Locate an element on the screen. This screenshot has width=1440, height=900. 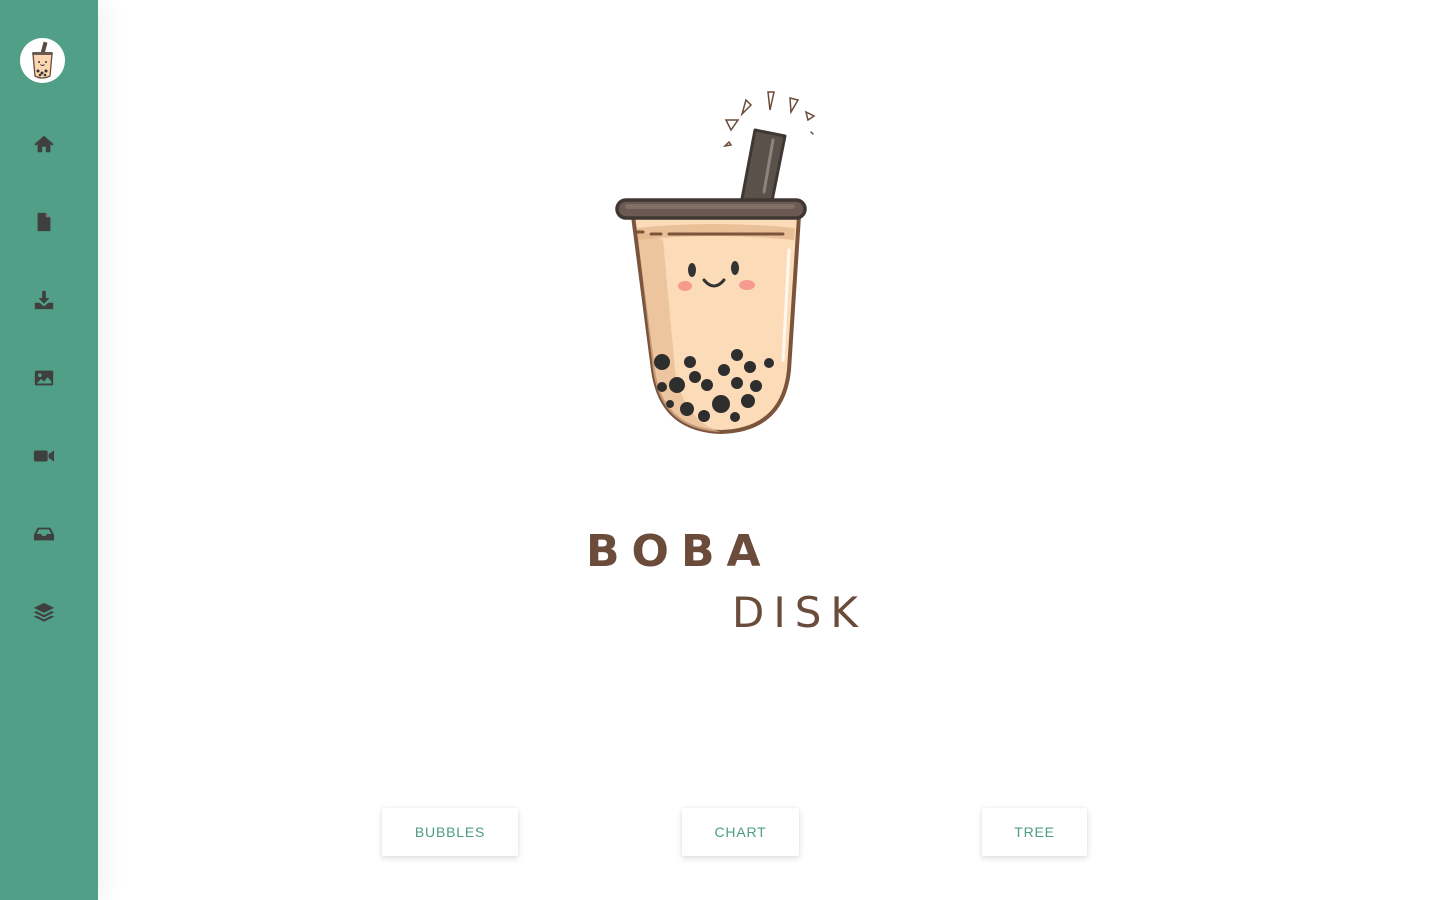
sidebar-item-home is located at coordinates (49, 144).